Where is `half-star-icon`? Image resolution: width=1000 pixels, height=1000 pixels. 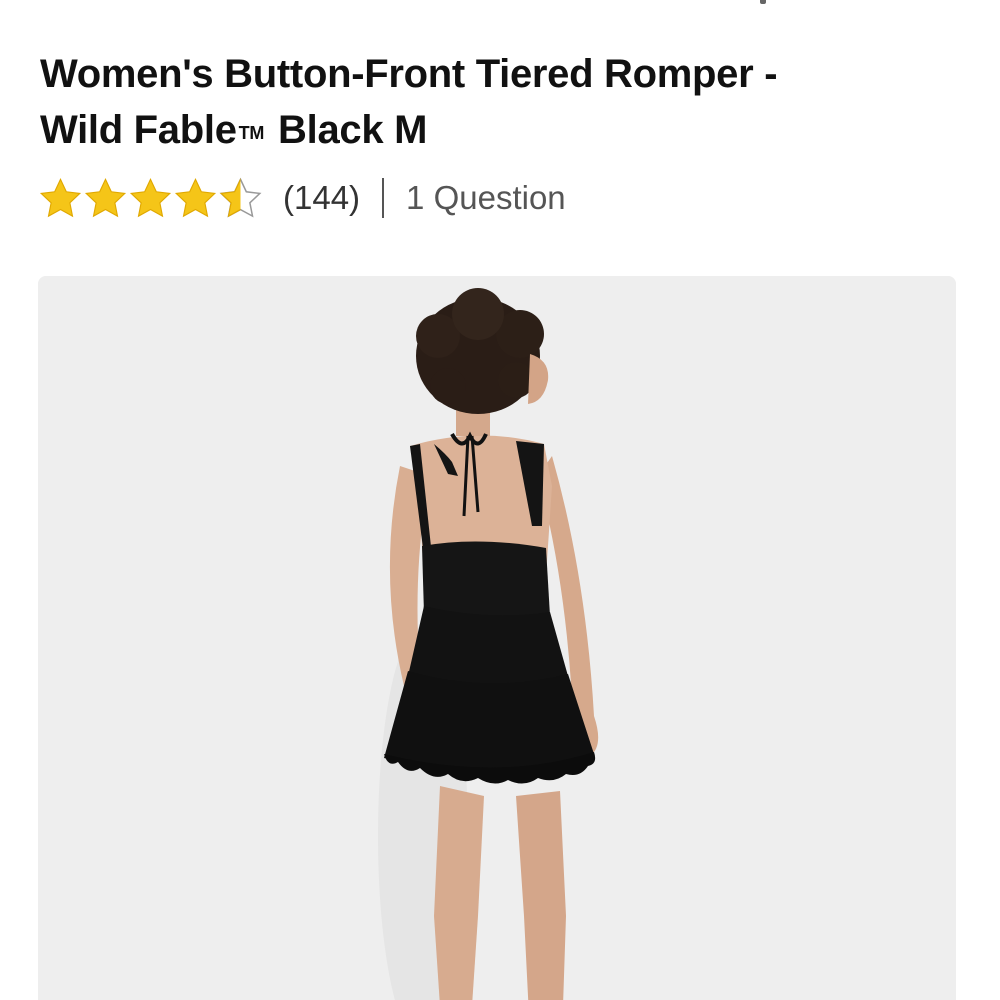 half-star-icon is located at coordinates (240, 197).